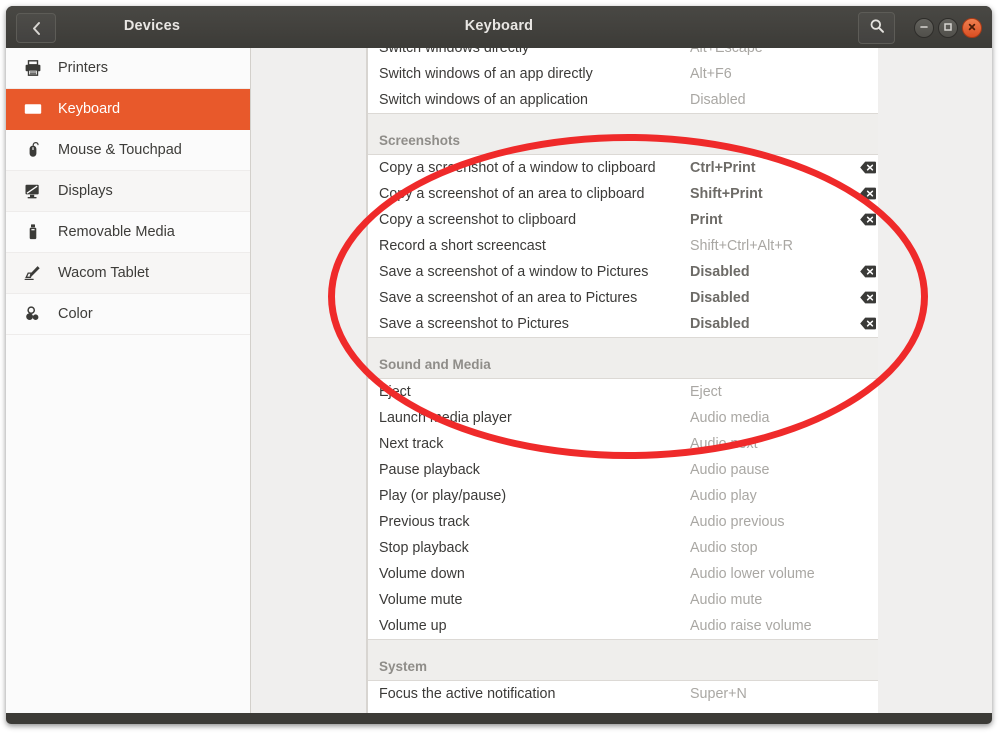 The height and width of the screenshot is (736, 1006). Describe the element at coordinates (508, 298) in the screenshot. I see `shortcut-label: Save a screenshot of an area to Pictures` at that location.